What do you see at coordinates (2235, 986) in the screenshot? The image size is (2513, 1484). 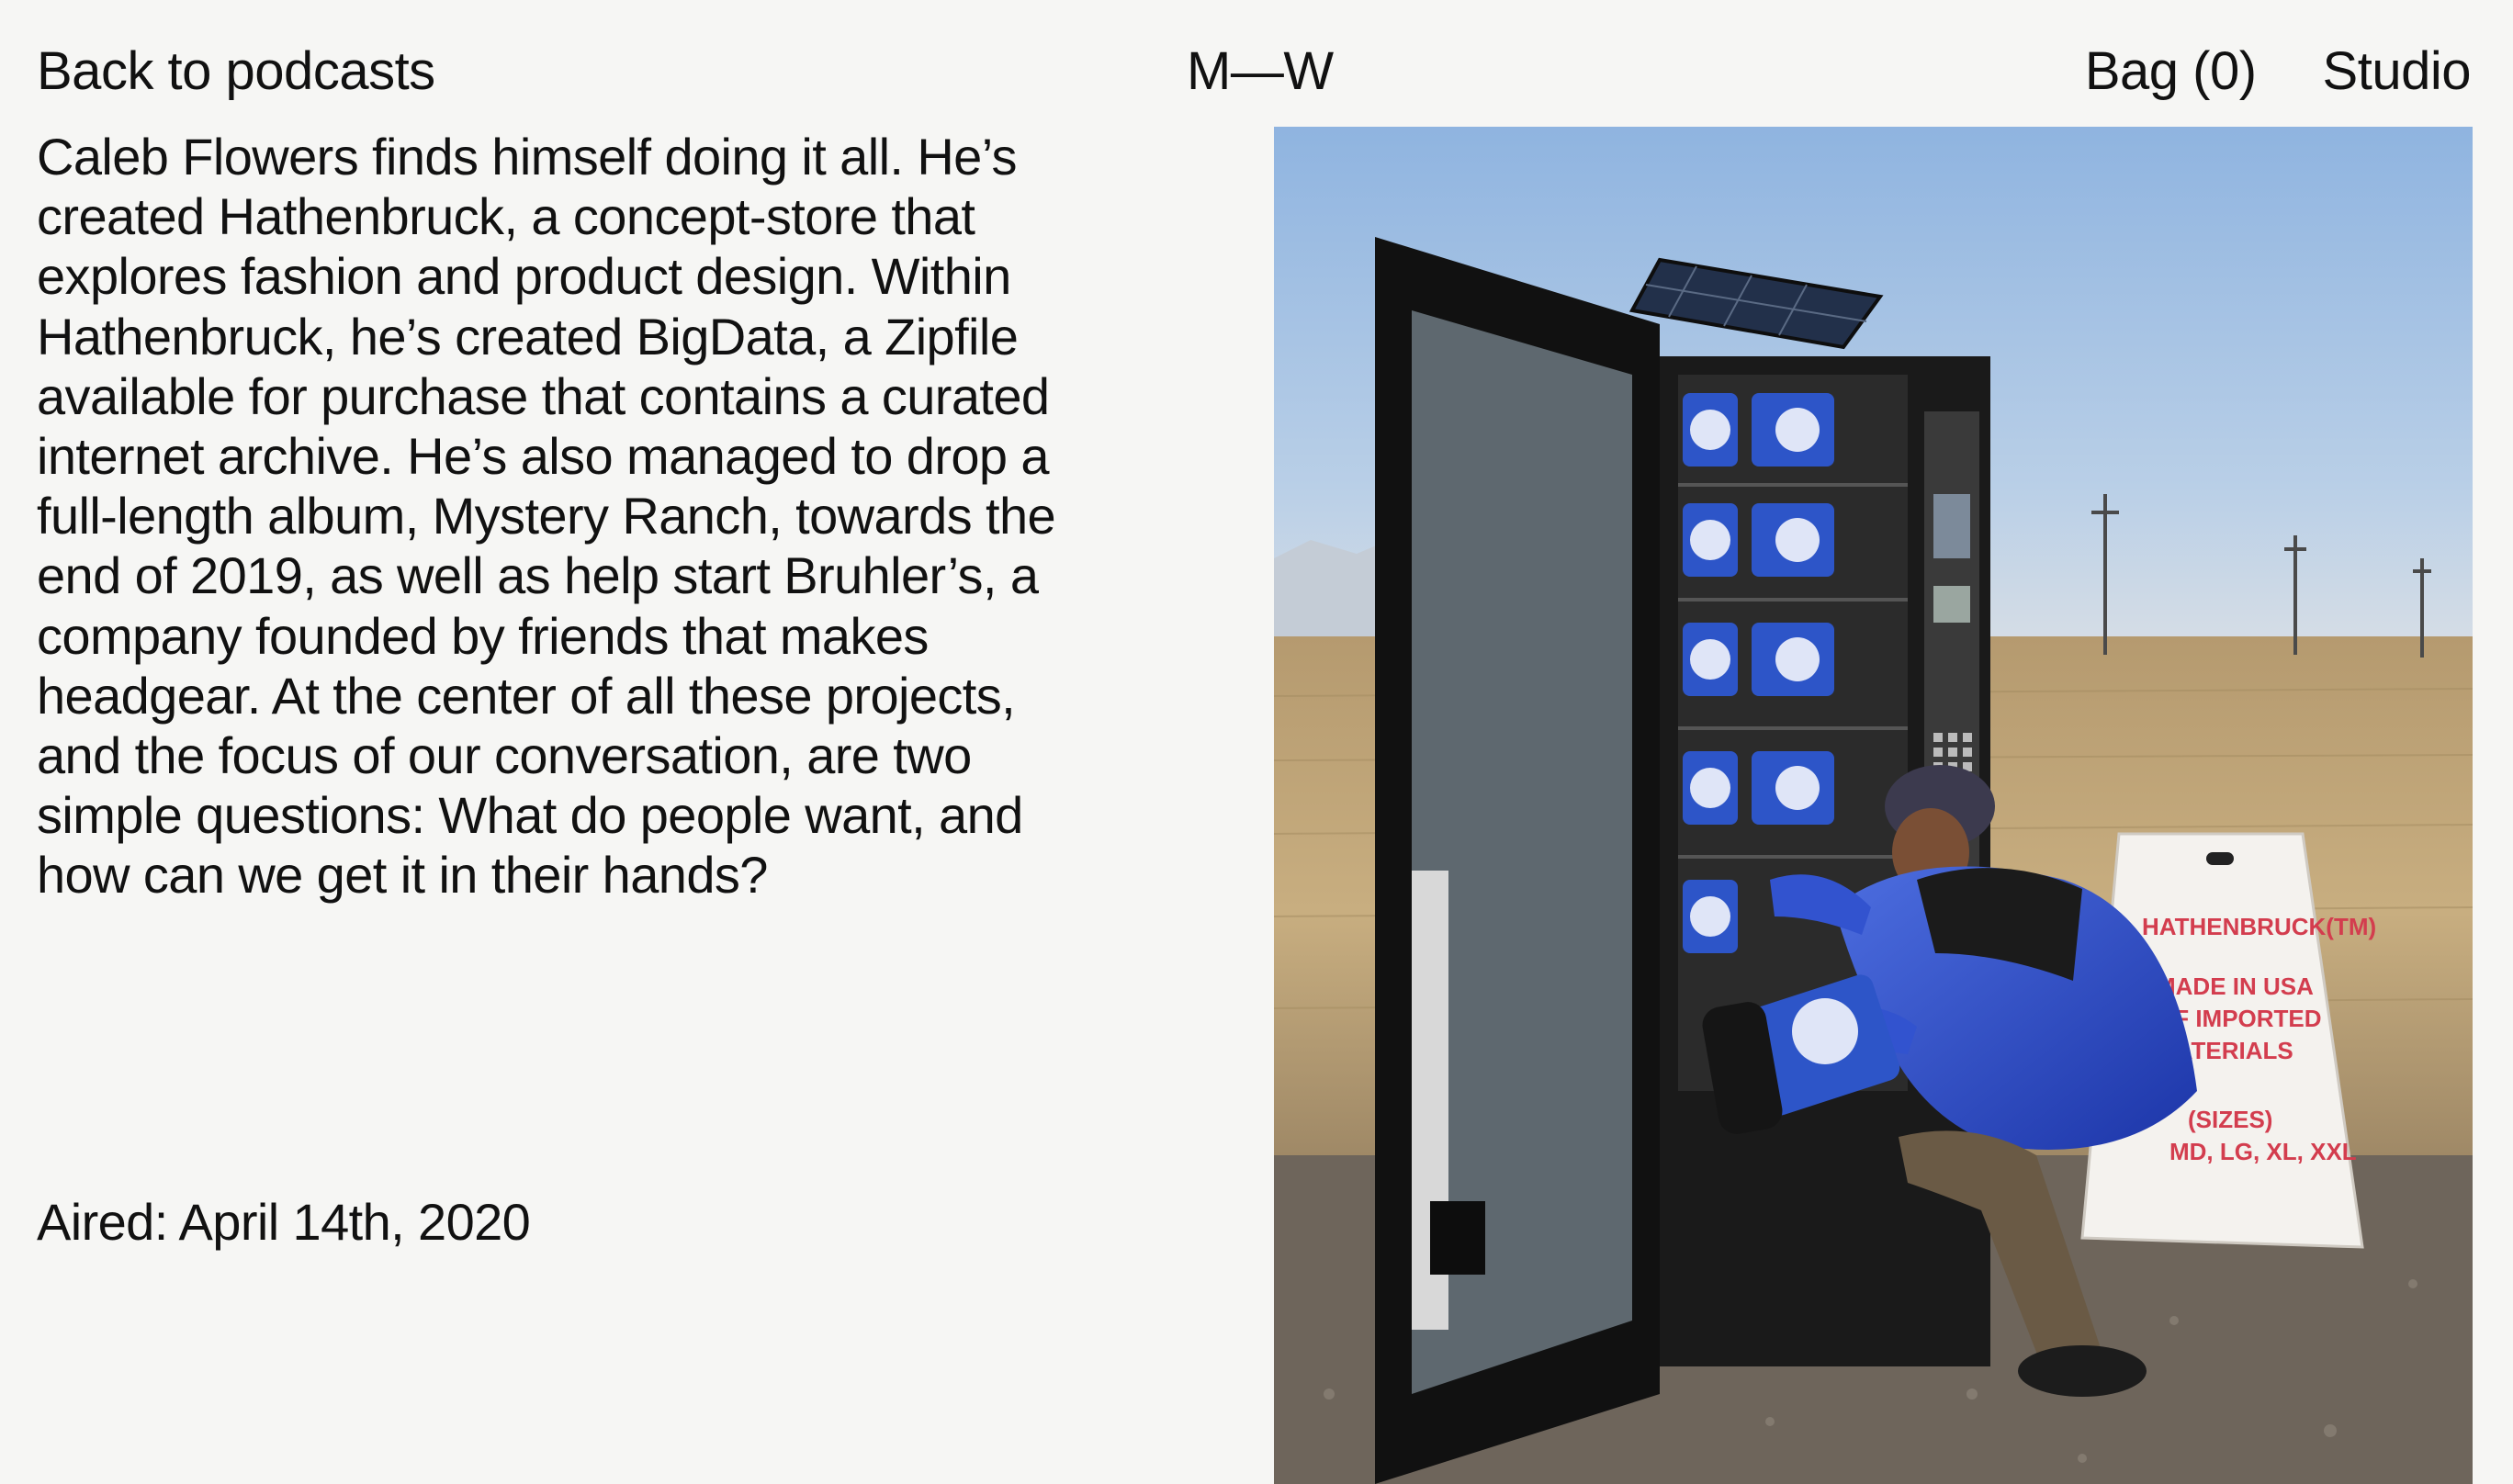 I see `sign-line-2: MADE IN USA` at bounding box center [2235, 986].